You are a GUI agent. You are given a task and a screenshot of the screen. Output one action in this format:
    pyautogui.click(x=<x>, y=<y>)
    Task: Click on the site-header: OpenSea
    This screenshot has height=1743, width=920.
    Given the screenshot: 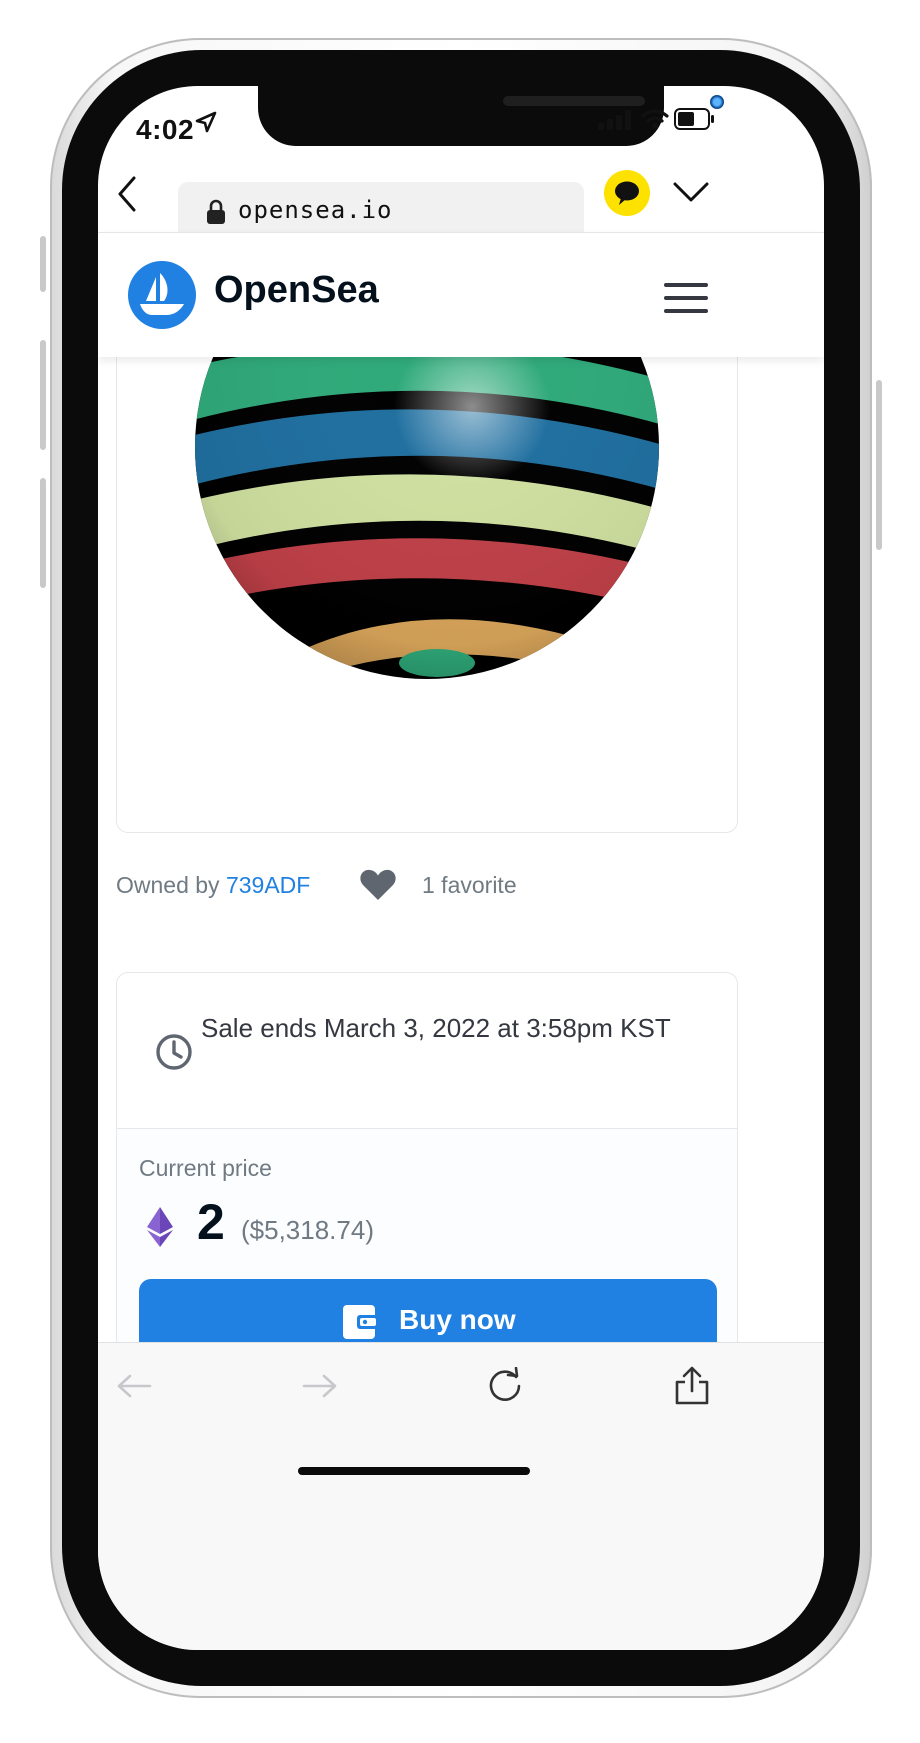 What is the action you would take?
    pyautogui.click(x=461, y=294)
    